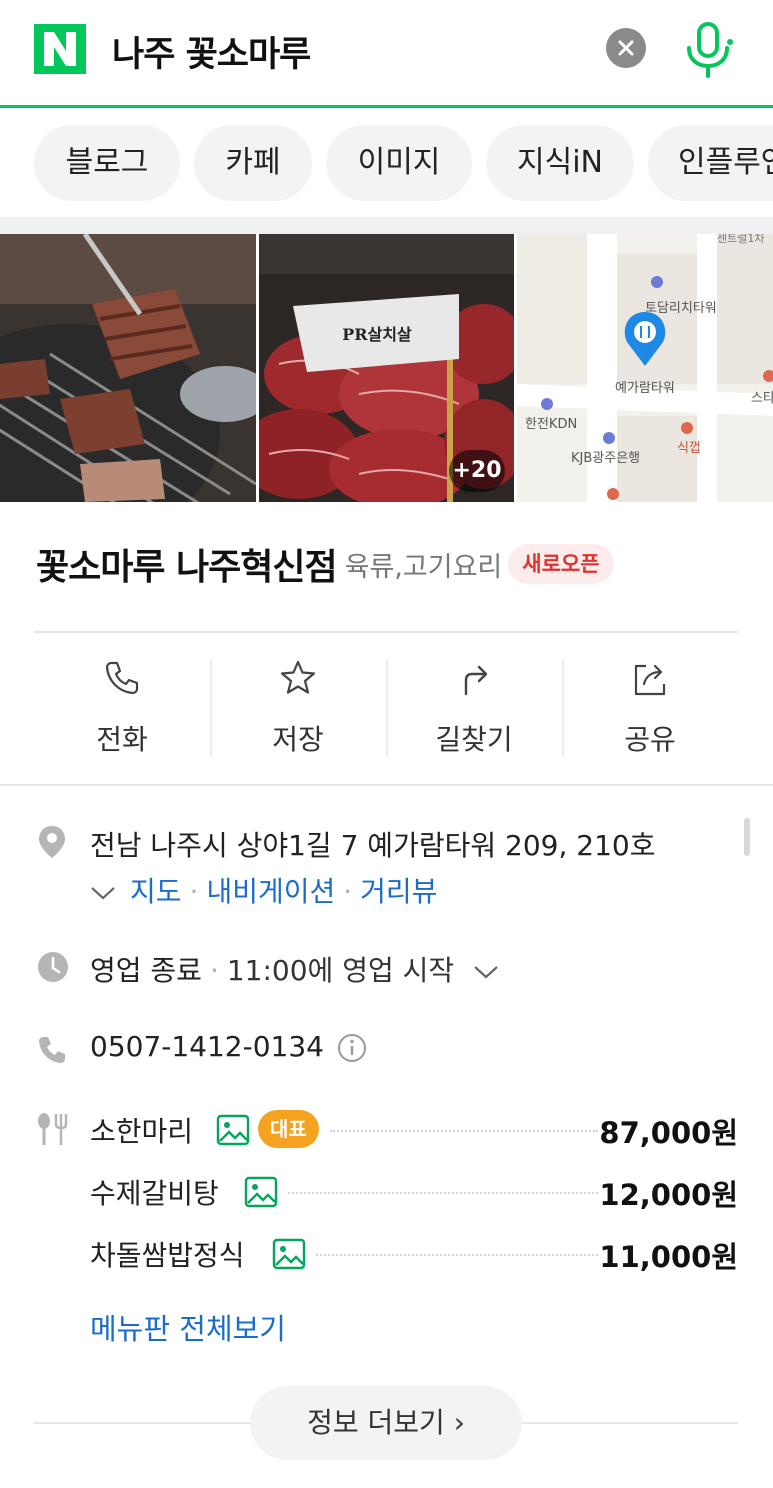 The width and height of the screenshot is (773, 1488). What do you see at coordinates (605, 458) in the screenshot?
I see `map-label-bank: KJB광주은행` at bounding box center [605, 458].